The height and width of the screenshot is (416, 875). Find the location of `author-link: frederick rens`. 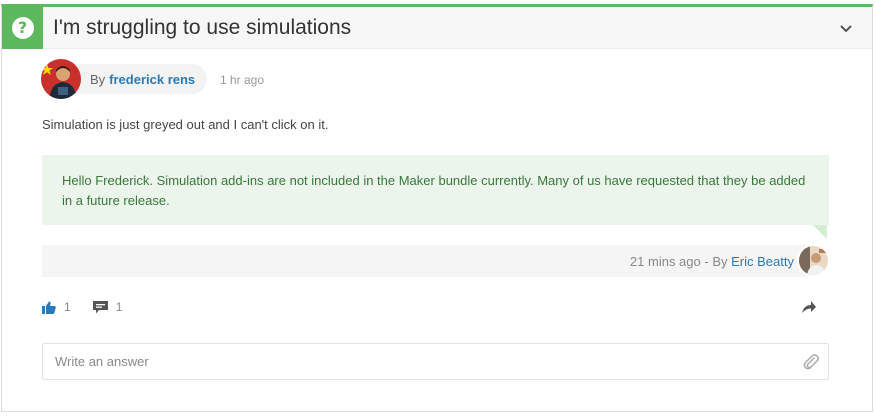

author-link: frederick rens is located at coordinates (152, 79).